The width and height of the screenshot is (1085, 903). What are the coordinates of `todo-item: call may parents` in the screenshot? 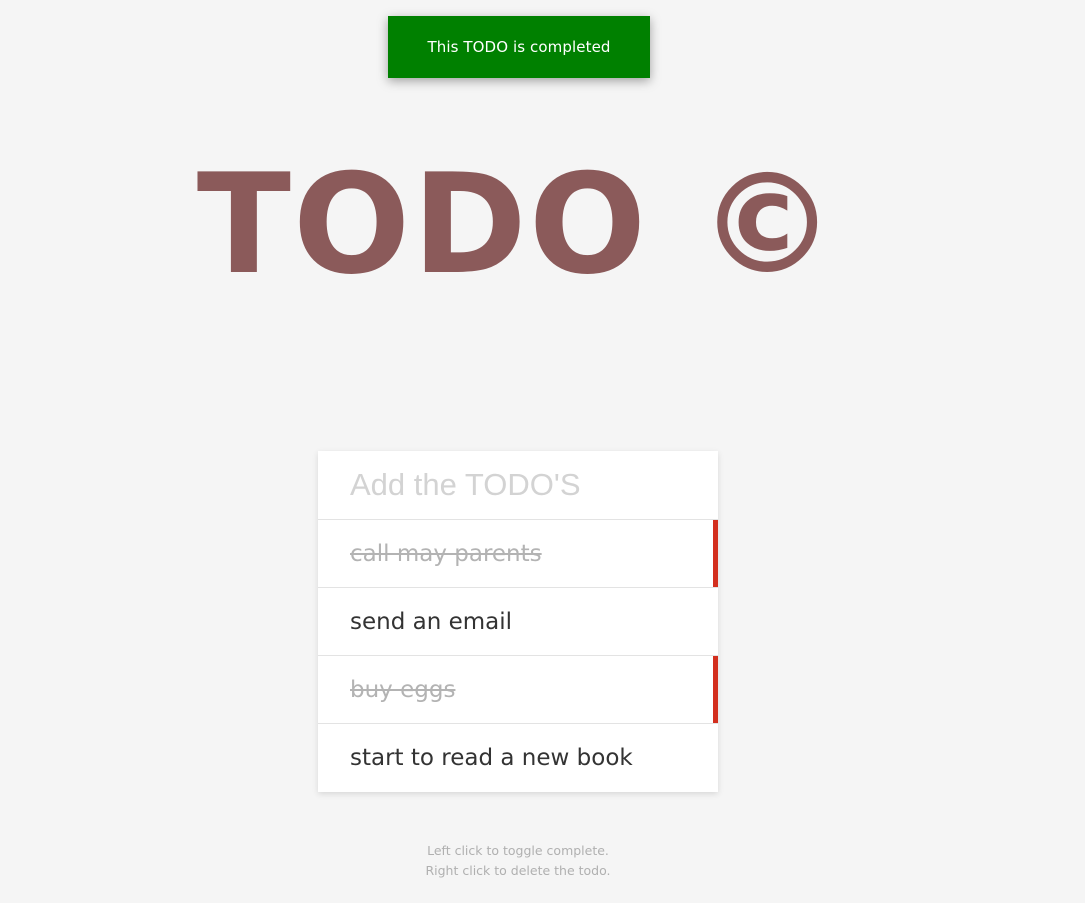 It's located at (518, 554).